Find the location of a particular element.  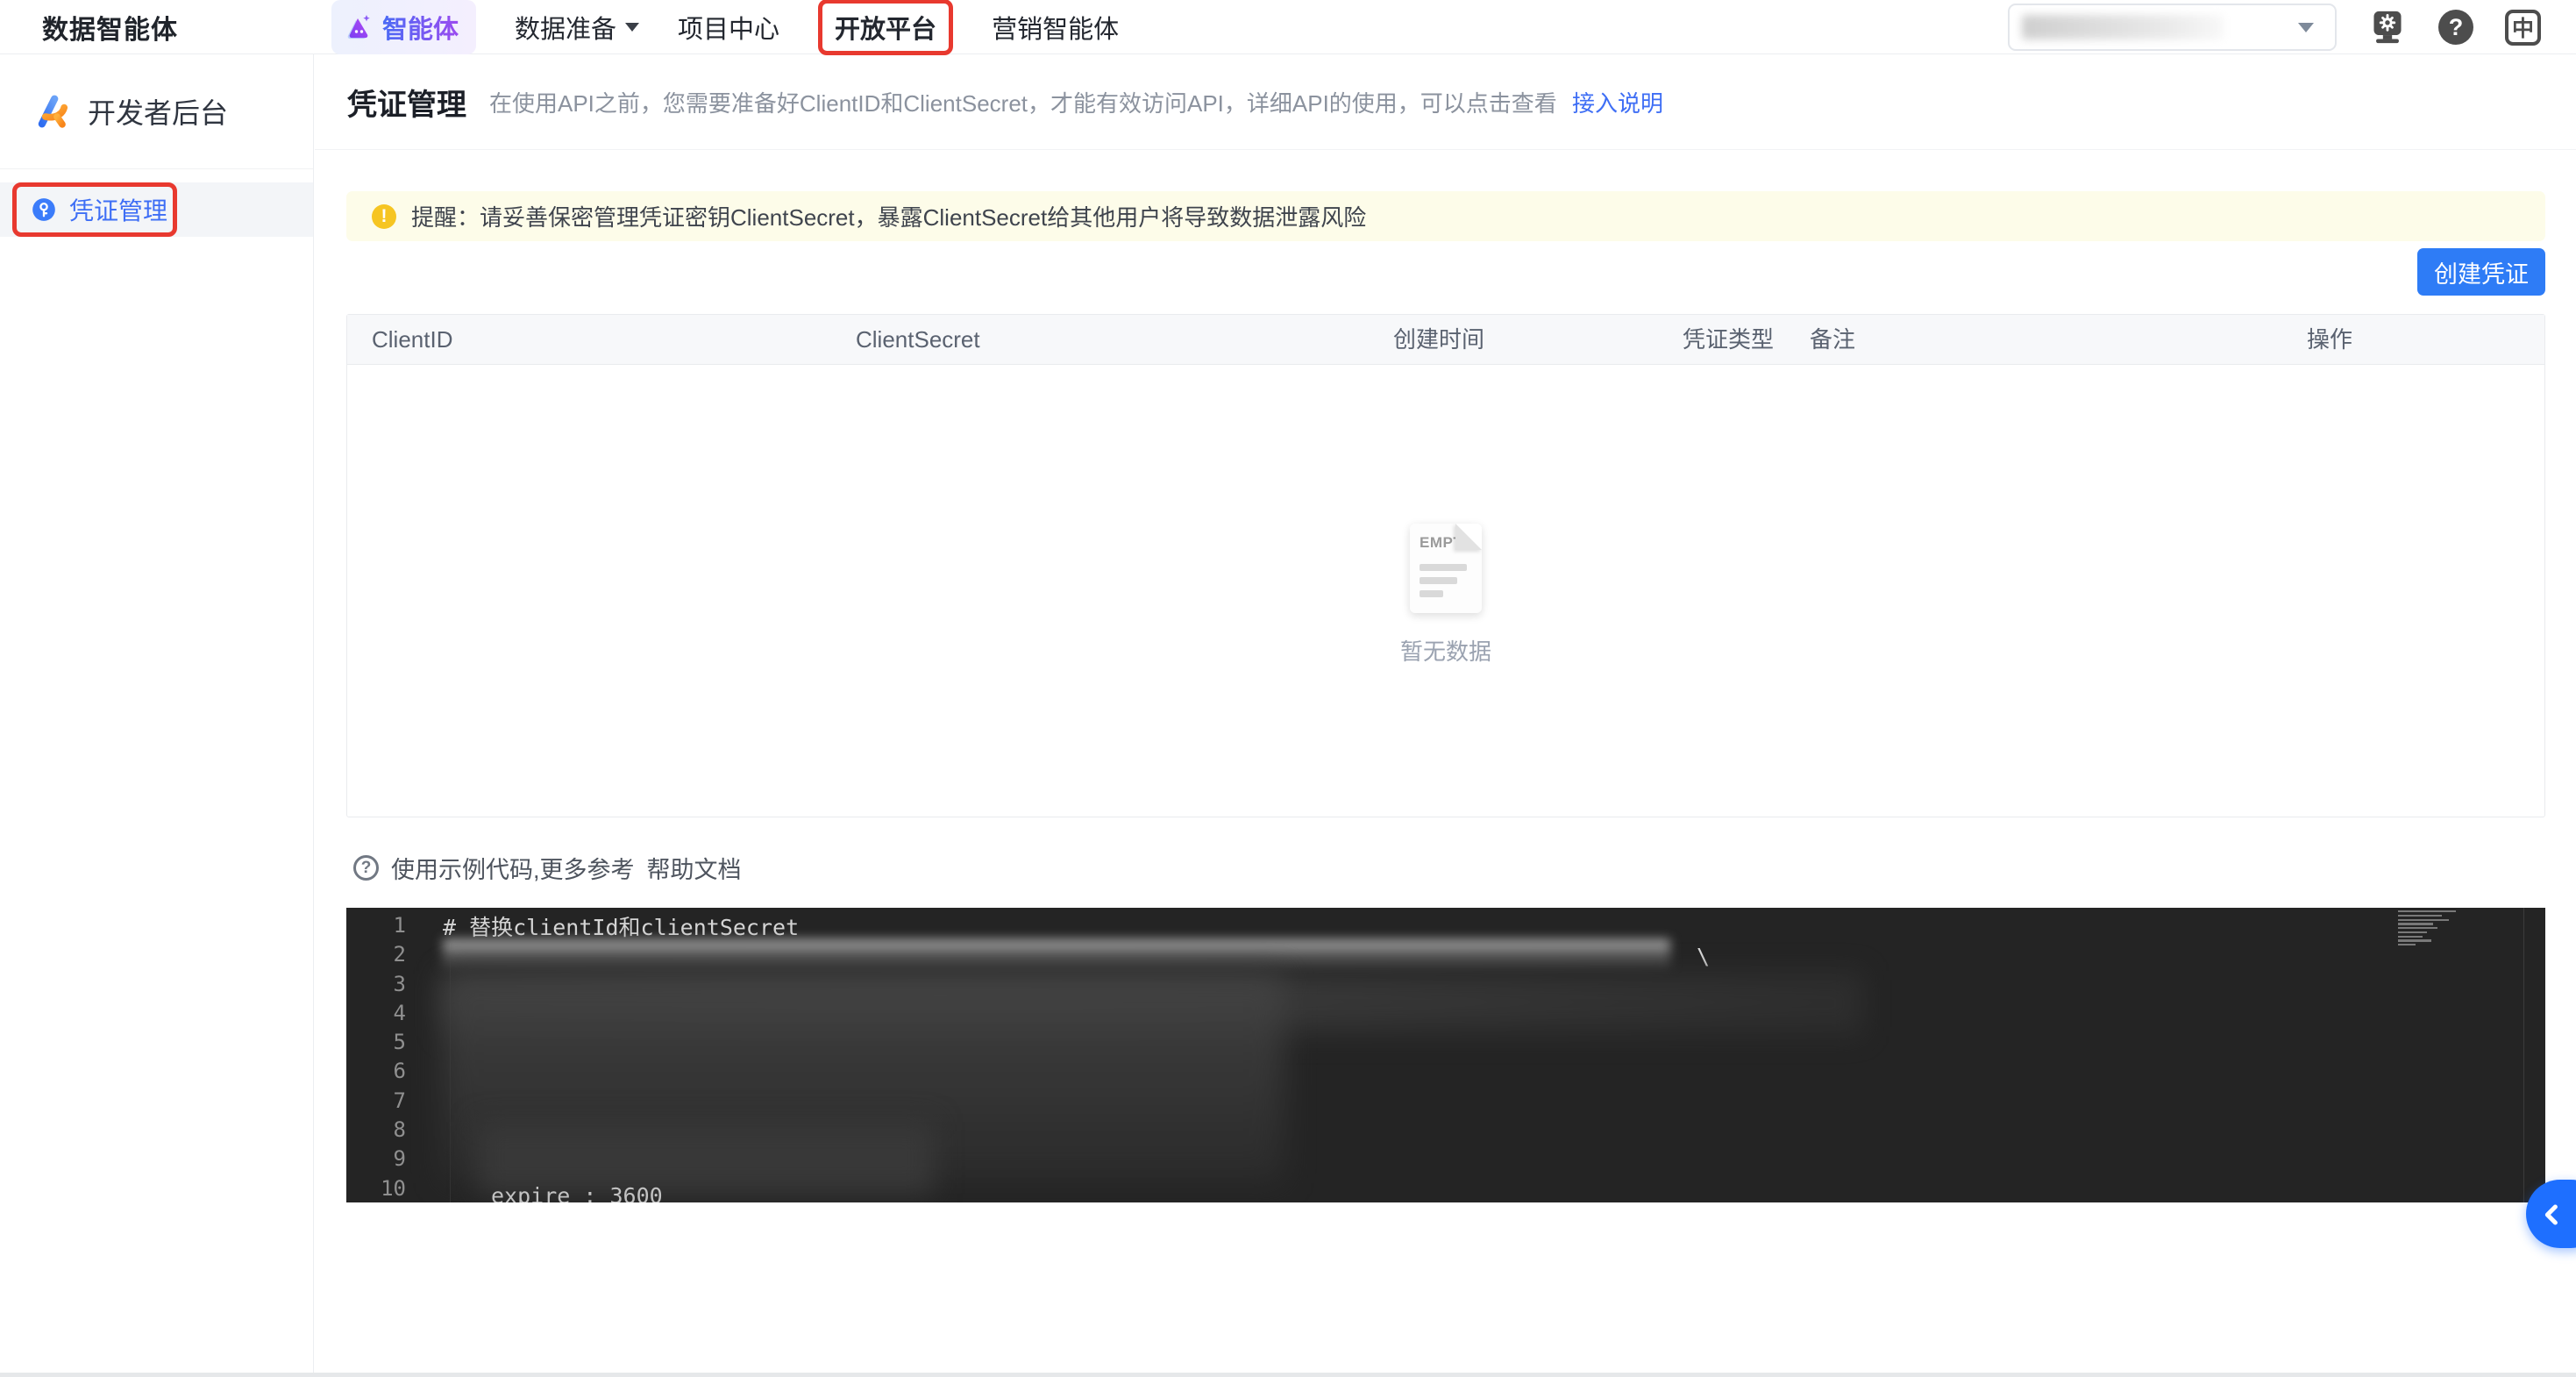

column-header-credential-type: 凭证类型 is located at coordinates (1729, 339).